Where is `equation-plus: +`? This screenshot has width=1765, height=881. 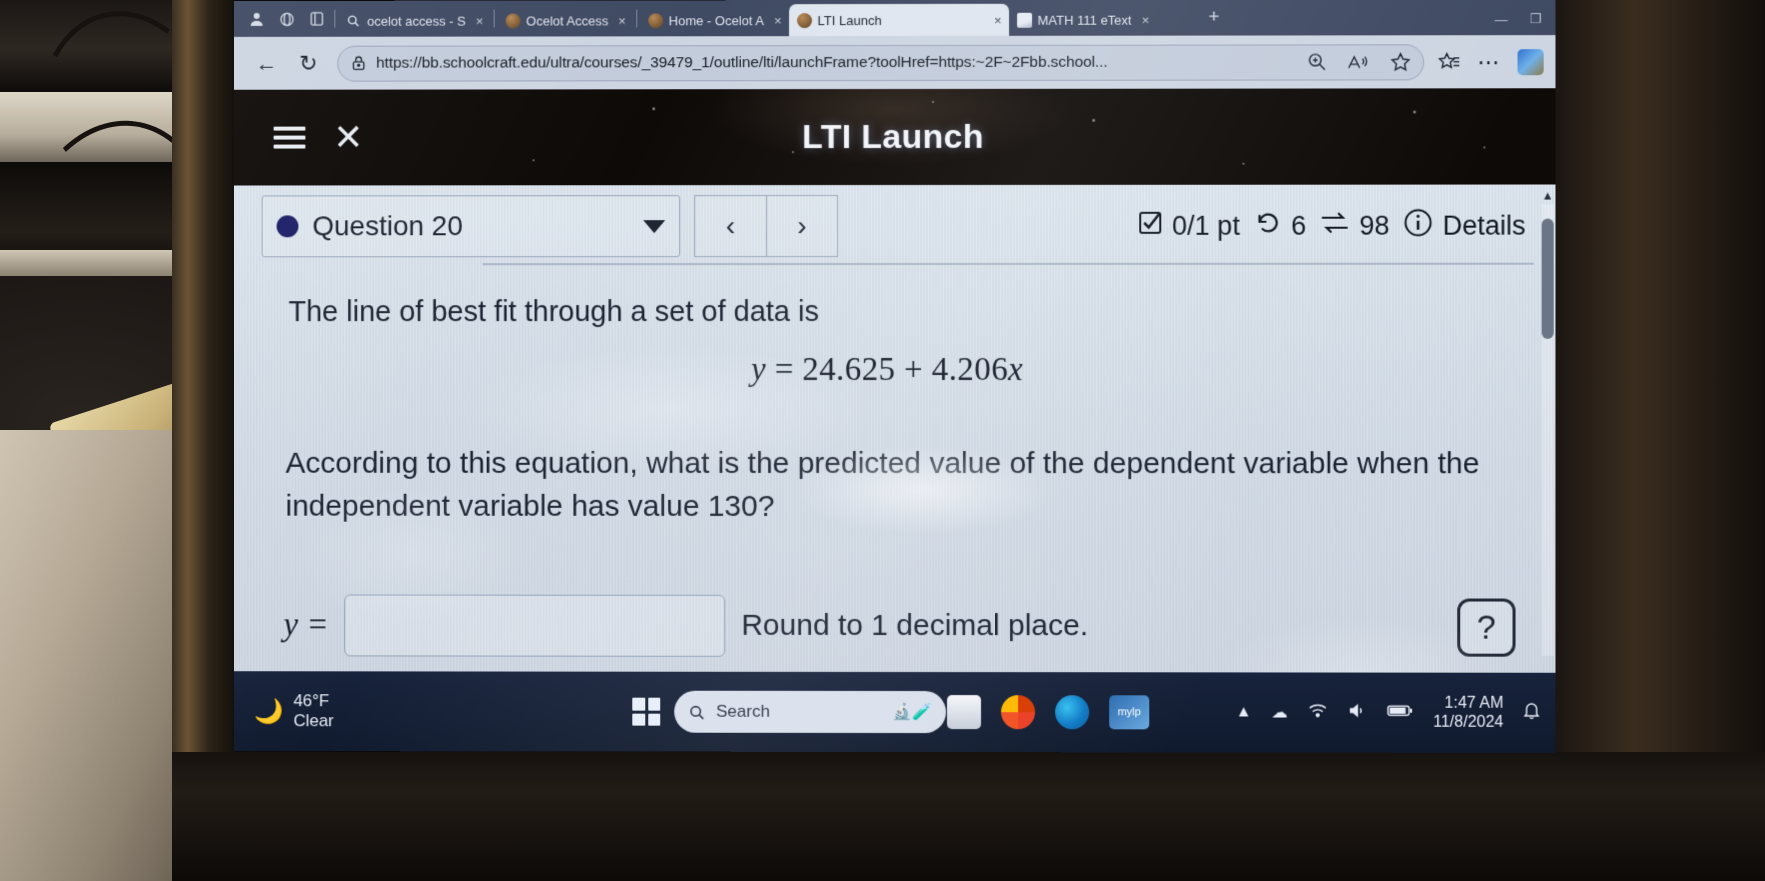
equation-plus: + is located at coordinates (914, 370).